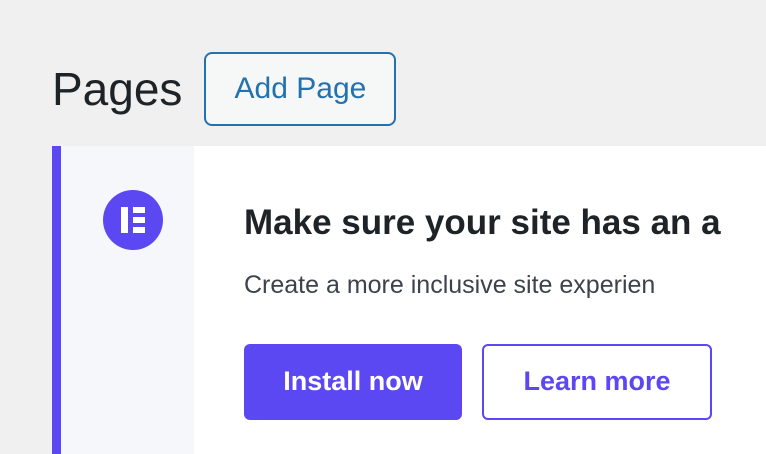  Describe the element at coordinates (300, 89) in the screenshot. I see `add-page-button: Add Page` at that location.